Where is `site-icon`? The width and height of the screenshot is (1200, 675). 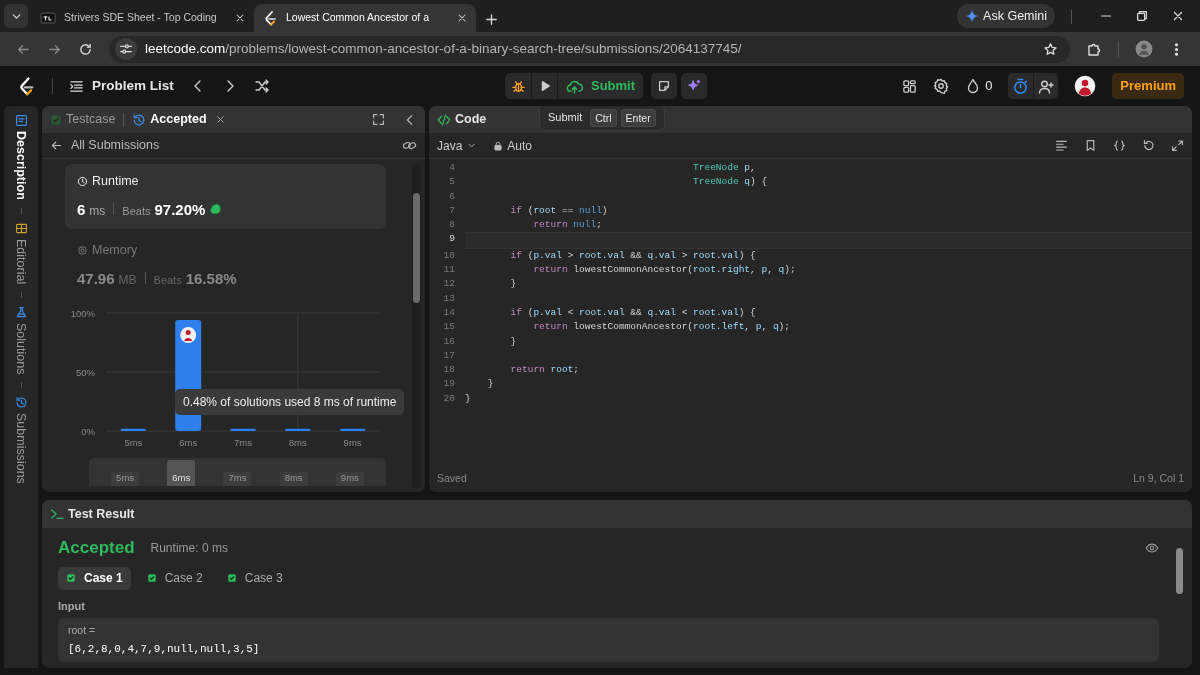
site-icon is located at coordinates (48, 18).